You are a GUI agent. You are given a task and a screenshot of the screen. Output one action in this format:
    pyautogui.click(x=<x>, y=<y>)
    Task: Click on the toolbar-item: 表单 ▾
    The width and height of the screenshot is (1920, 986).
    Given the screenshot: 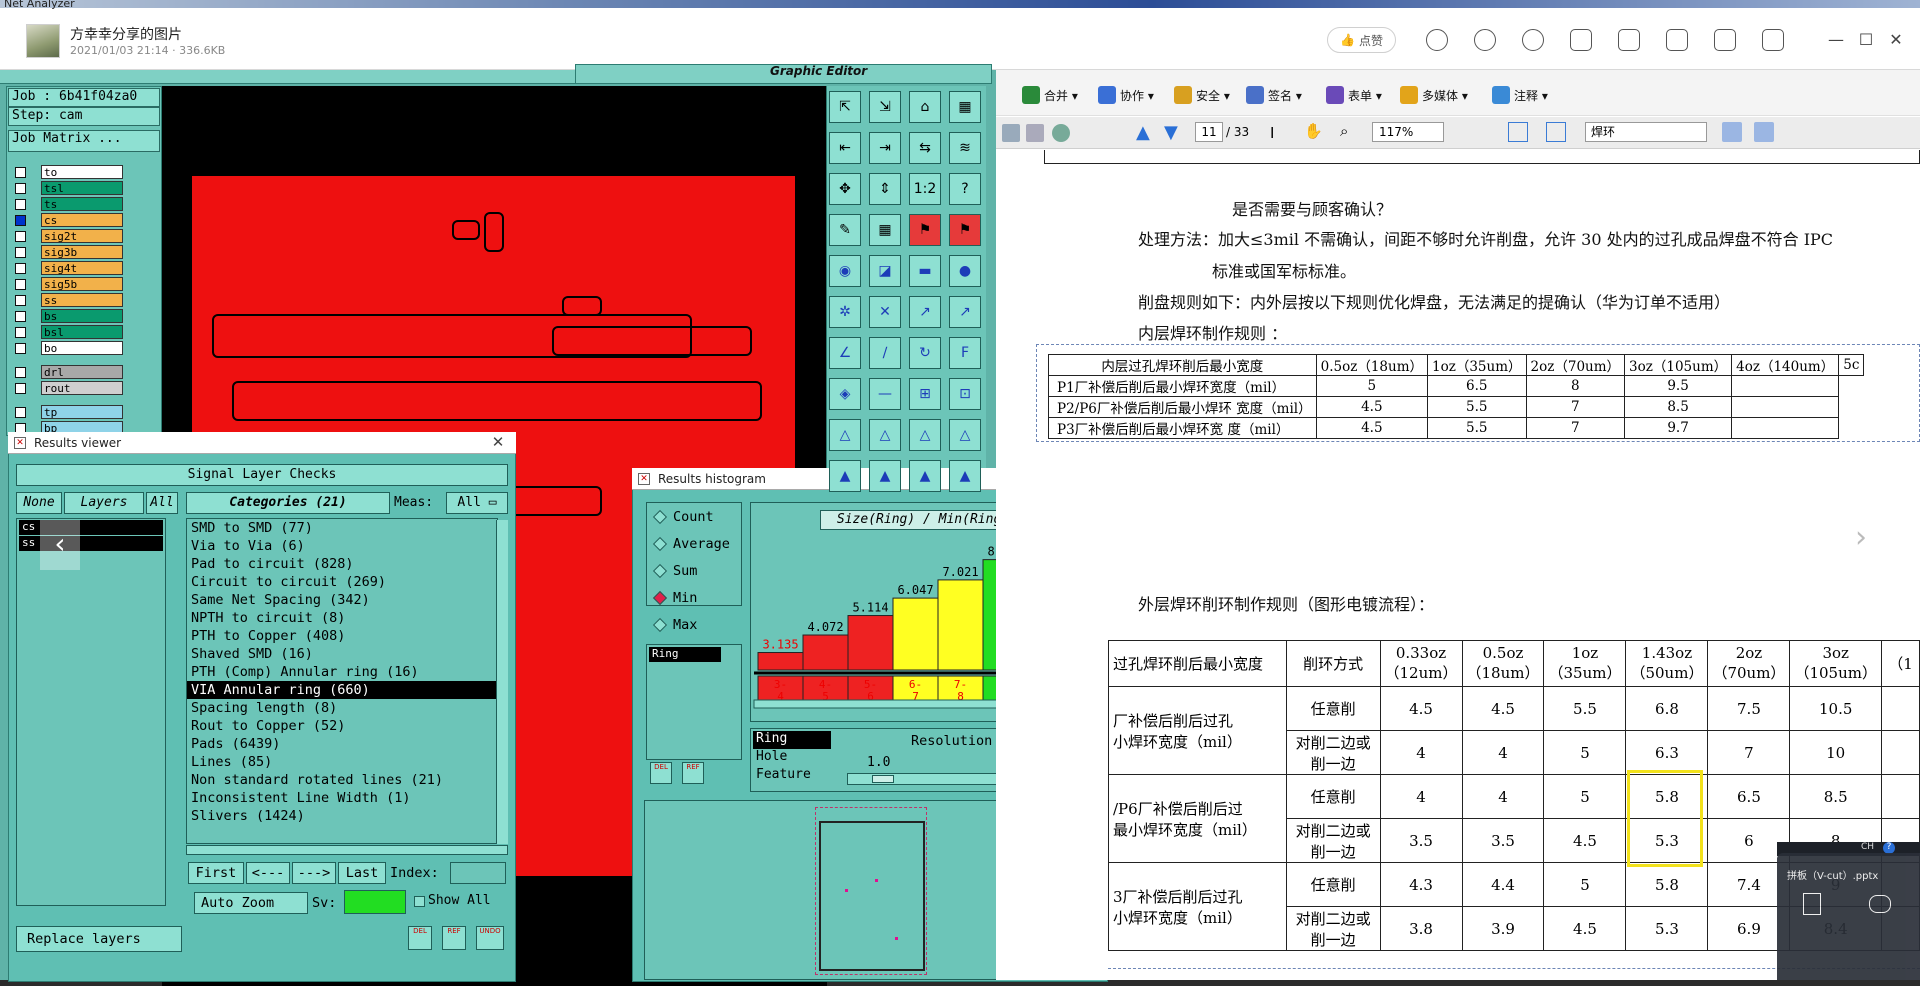 What is the action you would take?
    pyautogui.click(x=1354, y=95)
    